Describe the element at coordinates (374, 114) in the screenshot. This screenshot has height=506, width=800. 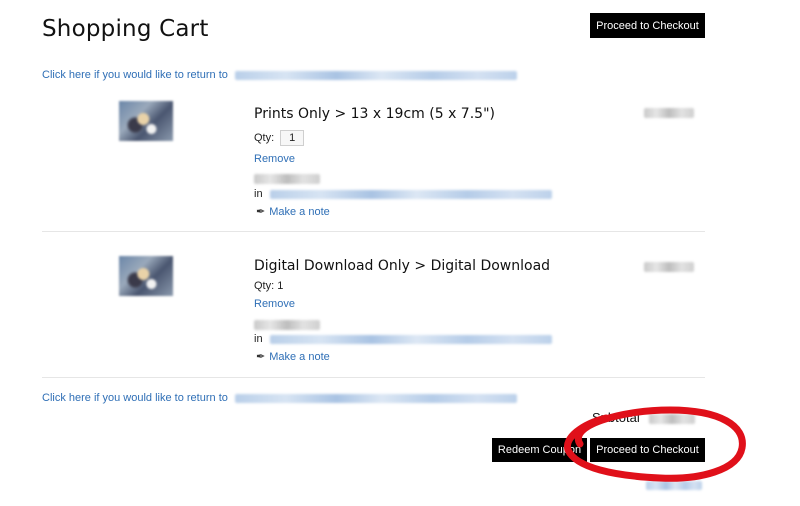
I see `item-title: Prints Only > 13 x 19cm (5 x 7.5")` at that location.